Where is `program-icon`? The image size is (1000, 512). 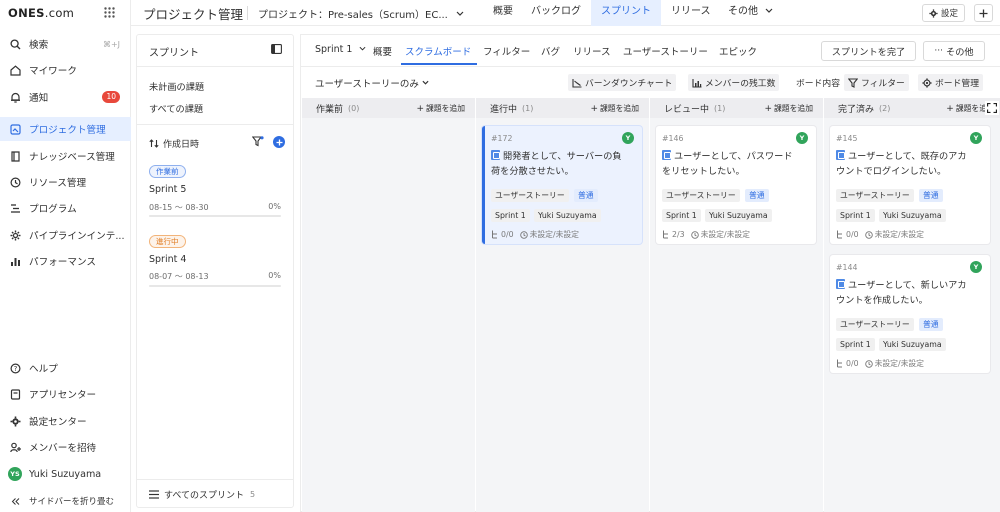
program-icon is located at coordinates (15, 208).